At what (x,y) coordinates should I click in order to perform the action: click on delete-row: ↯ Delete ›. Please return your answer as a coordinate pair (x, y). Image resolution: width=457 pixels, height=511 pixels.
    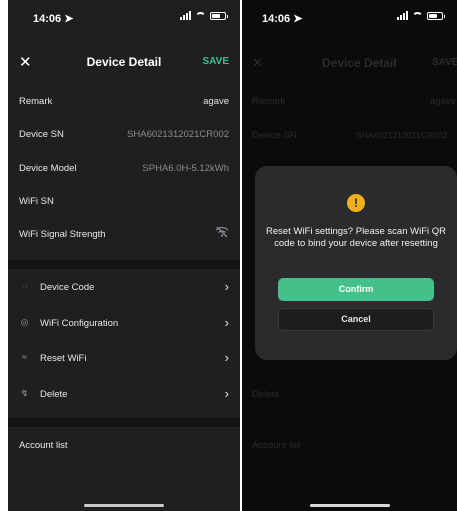
    Looking at the image, I should click on (124, 394).